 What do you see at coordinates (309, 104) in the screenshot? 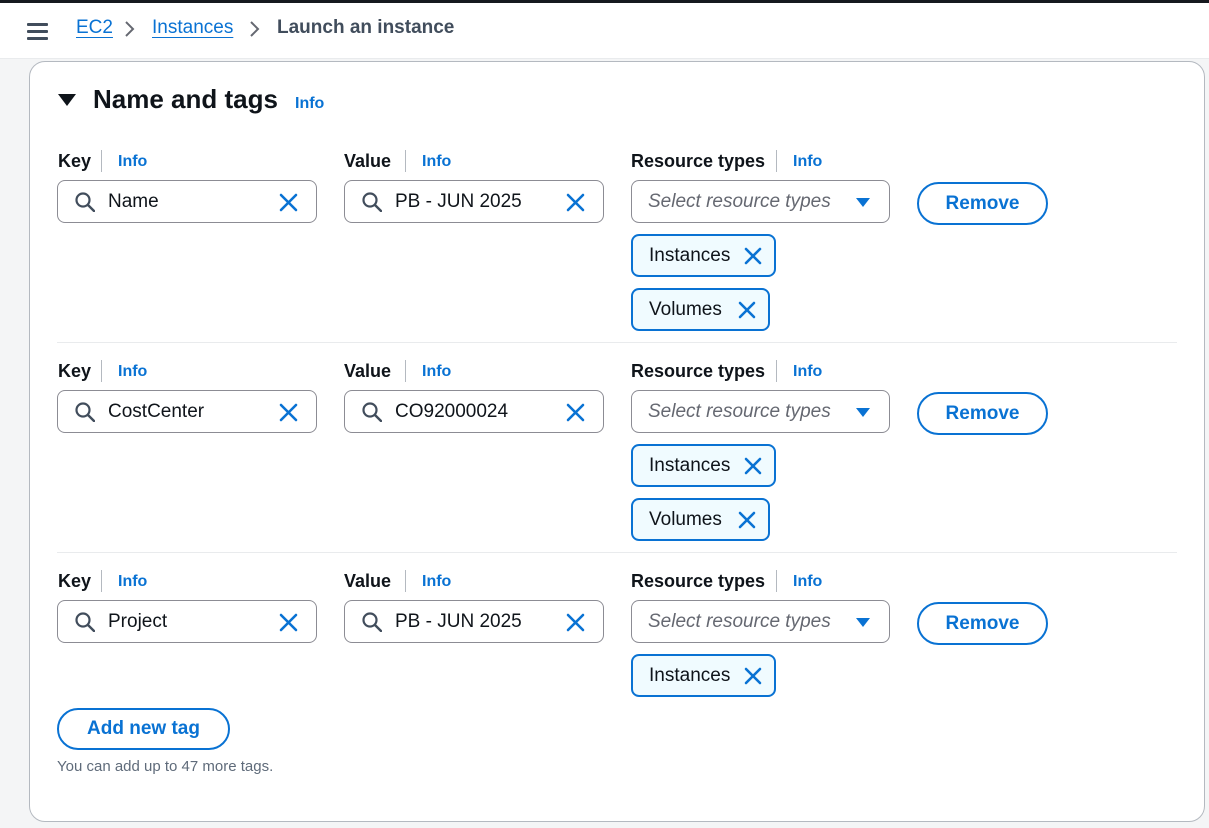
I see `section-info-link: Info` at bounding box center [309, 104].